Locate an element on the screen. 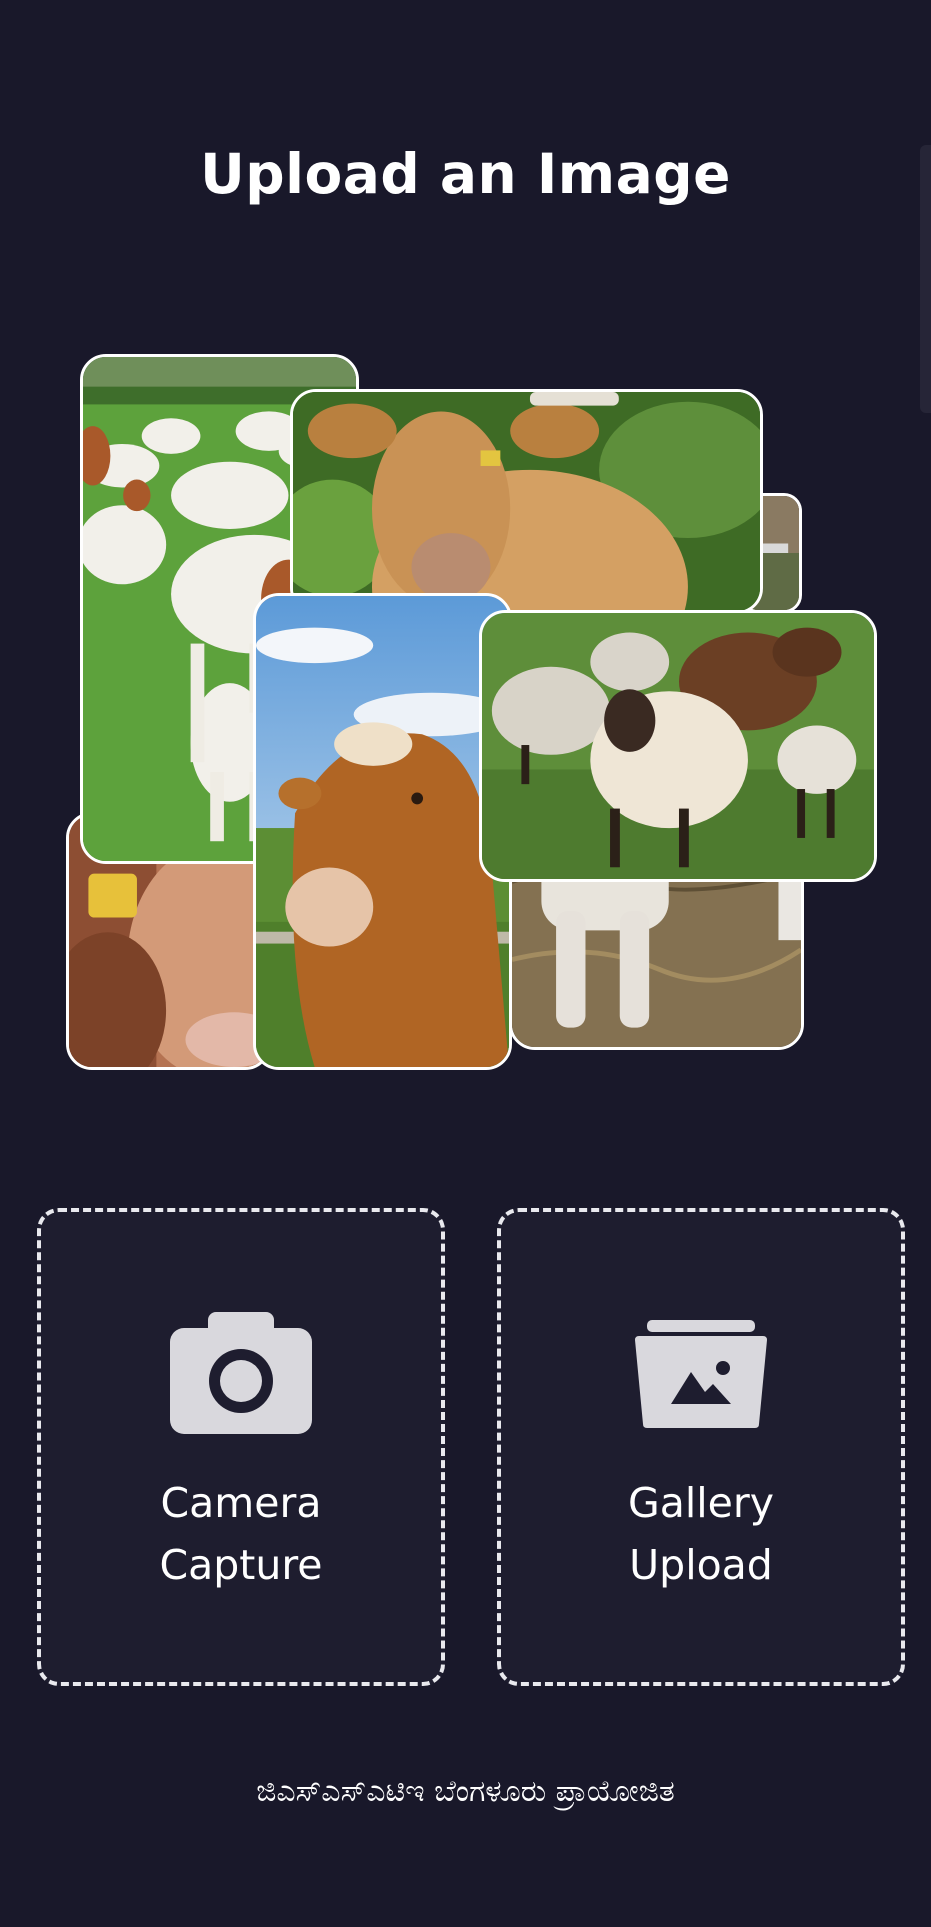 The height and width of the screenshot is (1927, 931). camera-icon is located at coordinates (241, 1375).